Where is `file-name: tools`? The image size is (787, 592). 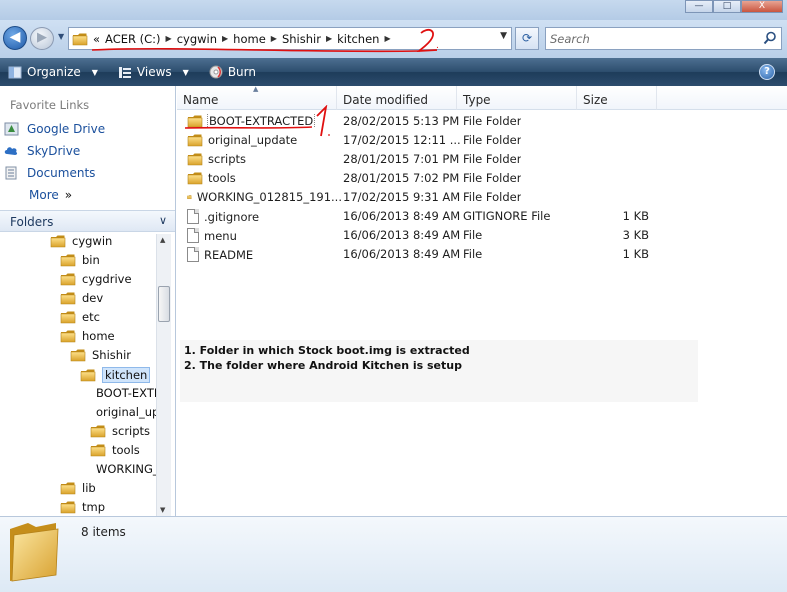 file-name: tools is located at coordinates (264, 178).